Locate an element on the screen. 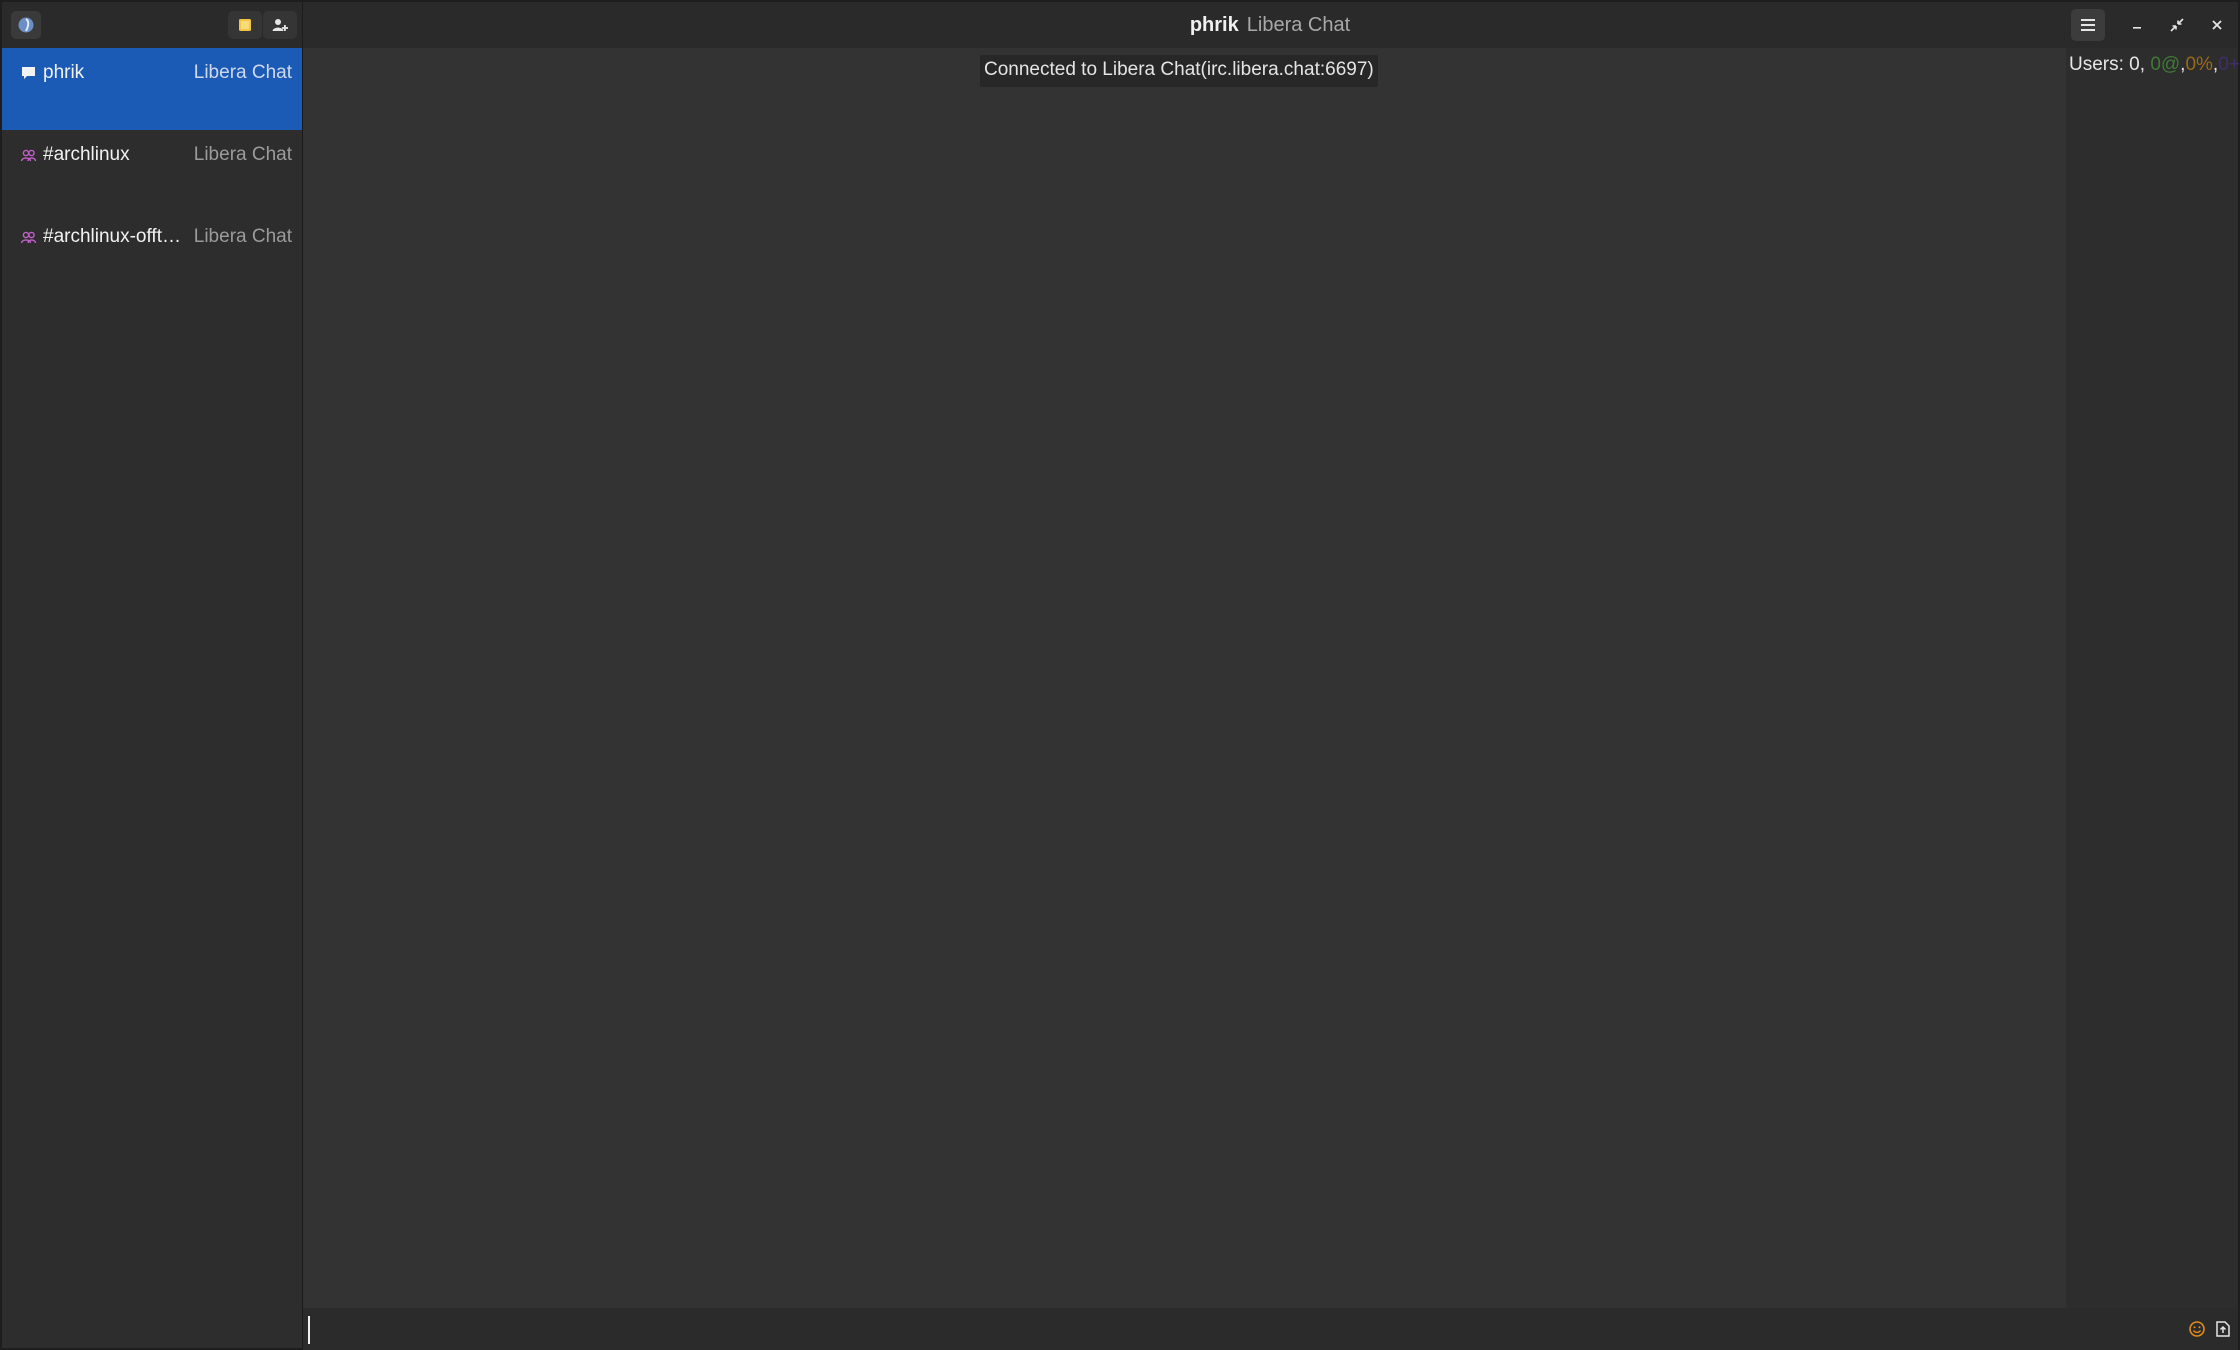  voiced-count: 0+ is located at coordinates (2229, 64).